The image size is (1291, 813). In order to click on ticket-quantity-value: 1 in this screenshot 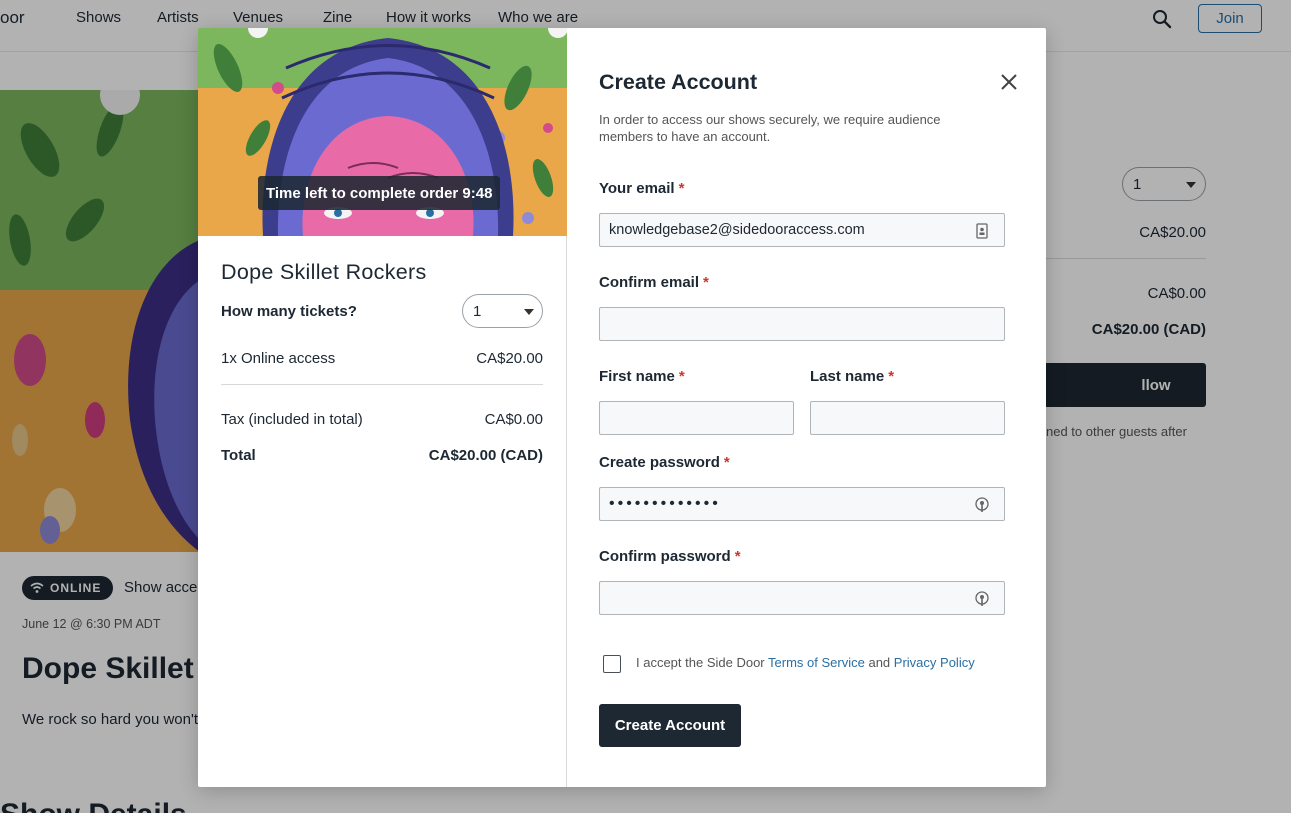, I will do `click(477, 311)`.